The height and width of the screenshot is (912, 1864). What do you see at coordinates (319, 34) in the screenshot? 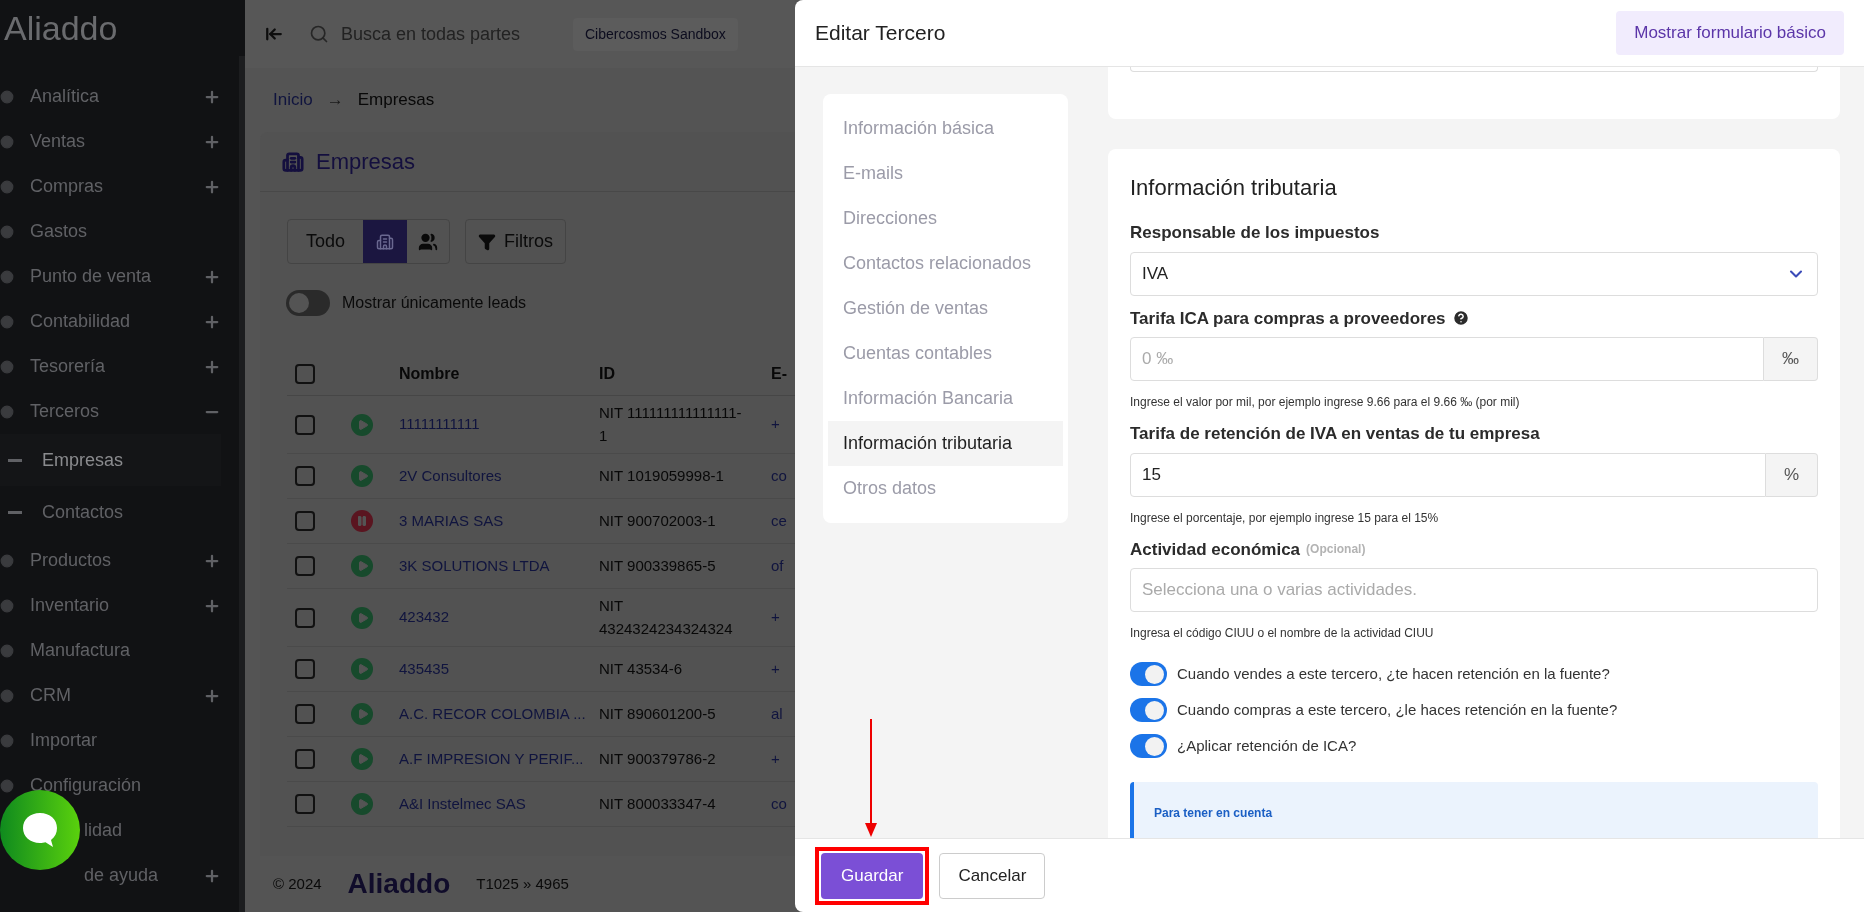
I see `search-icon` at bounding box center [319, 34].